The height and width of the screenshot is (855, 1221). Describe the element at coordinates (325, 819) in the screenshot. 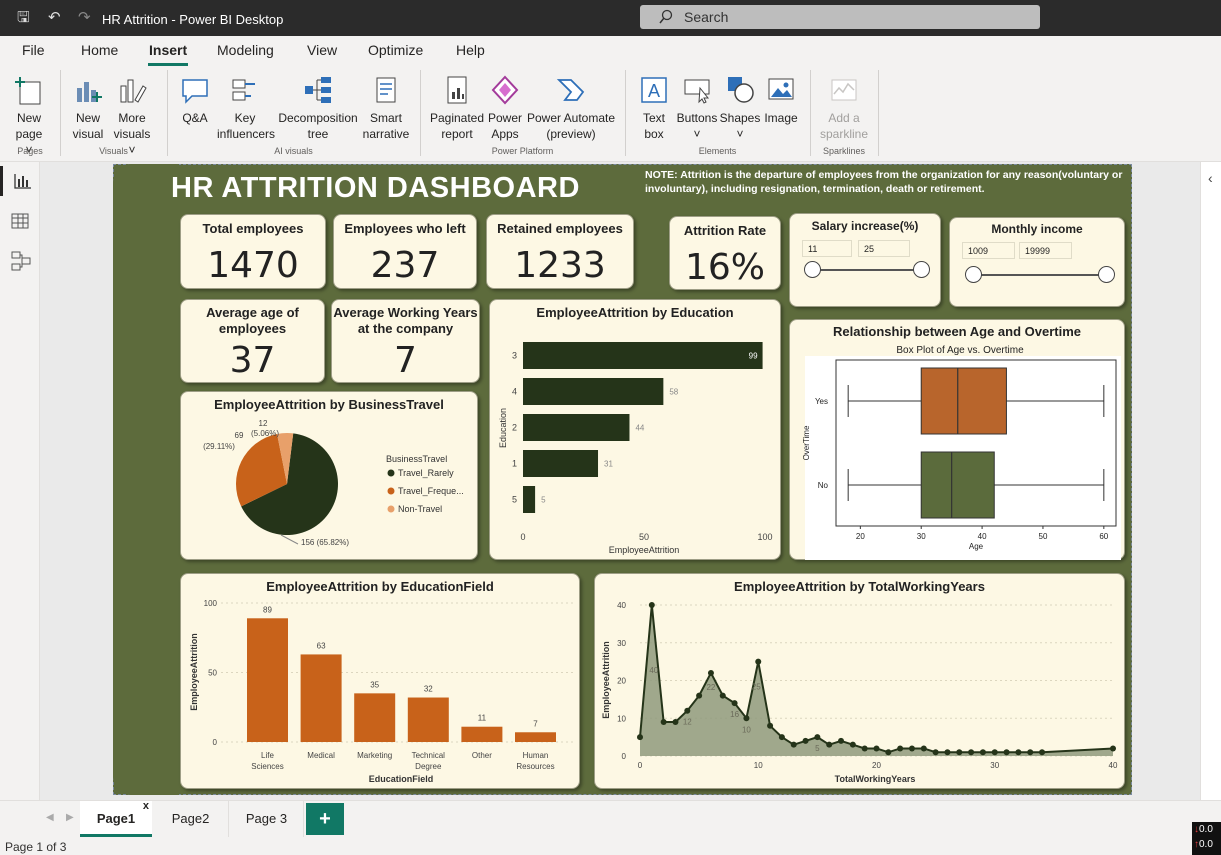

I see `add-page-button: +` at that location.